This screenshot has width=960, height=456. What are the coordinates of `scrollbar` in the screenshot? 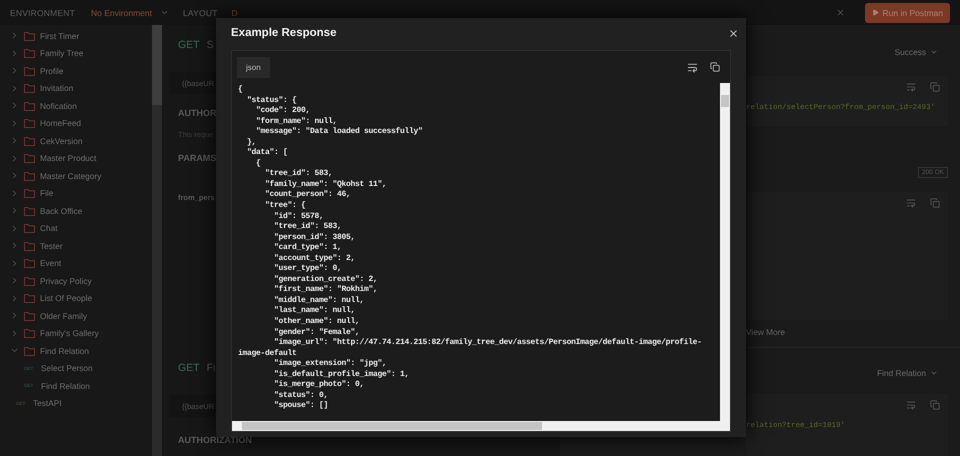 It's located at (157, 240).